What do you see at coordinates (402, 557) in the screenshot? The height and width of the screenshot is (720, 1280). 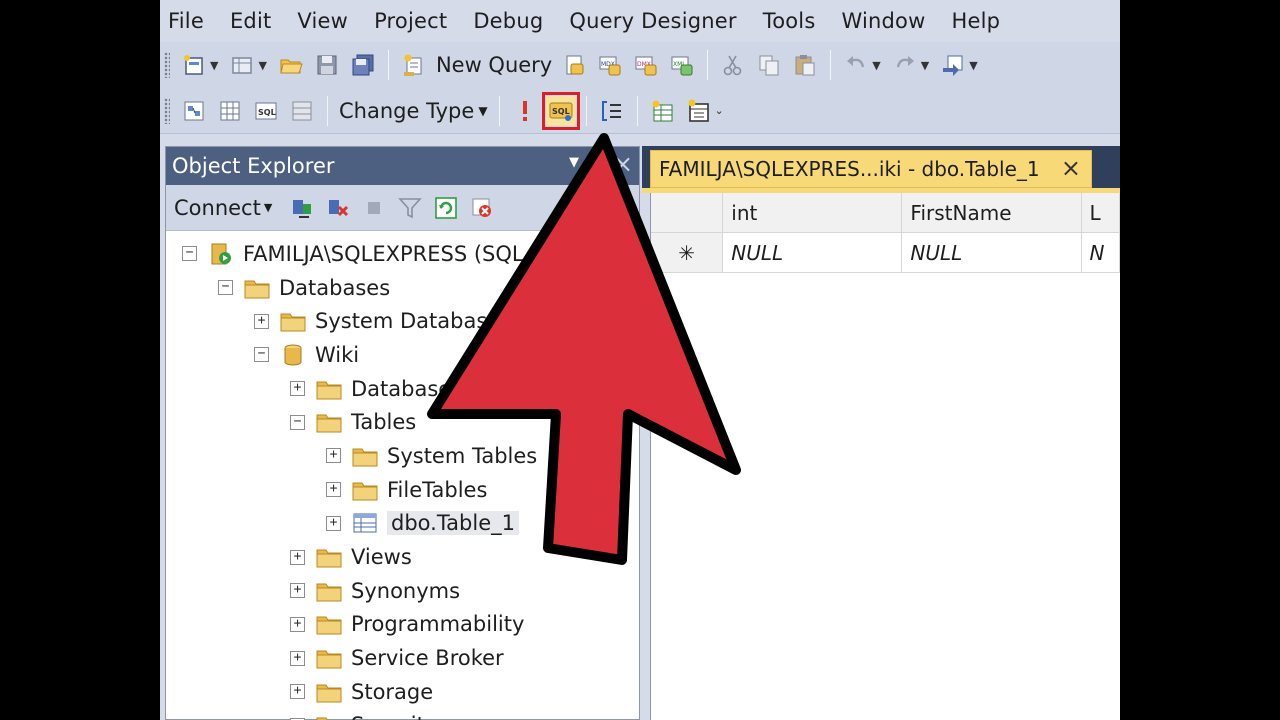 I see `tree-node: + Views` at bounding box center [402, 557].